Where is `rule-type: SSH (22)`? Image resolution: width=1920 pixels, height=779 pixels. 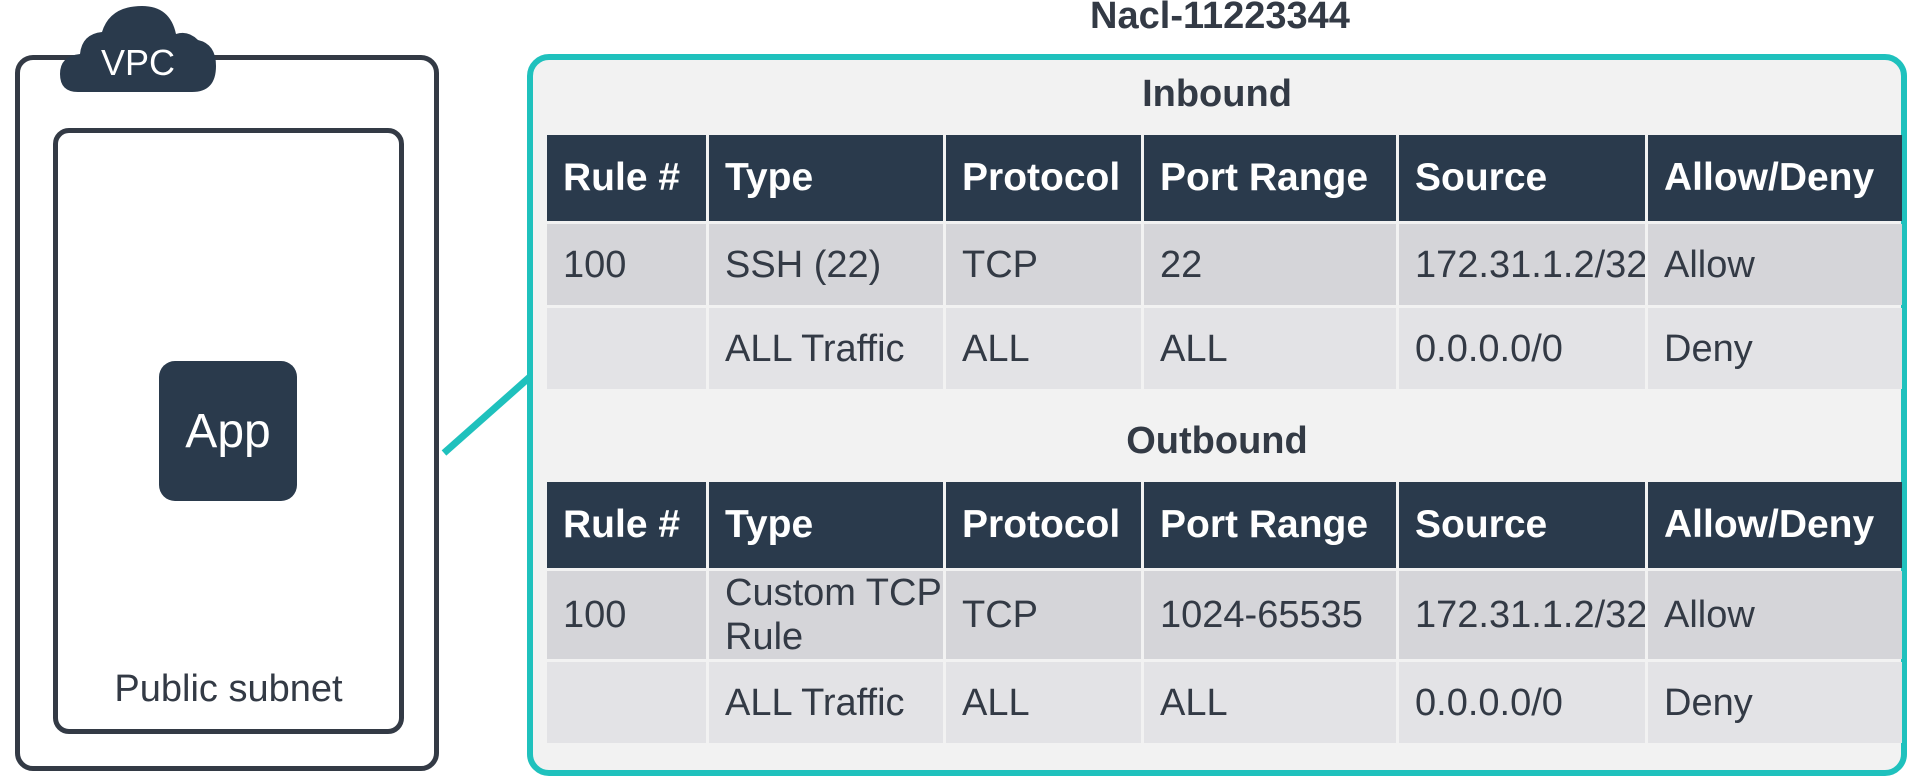
rule-type: SSH (22) is located at coordinates (826, 264).